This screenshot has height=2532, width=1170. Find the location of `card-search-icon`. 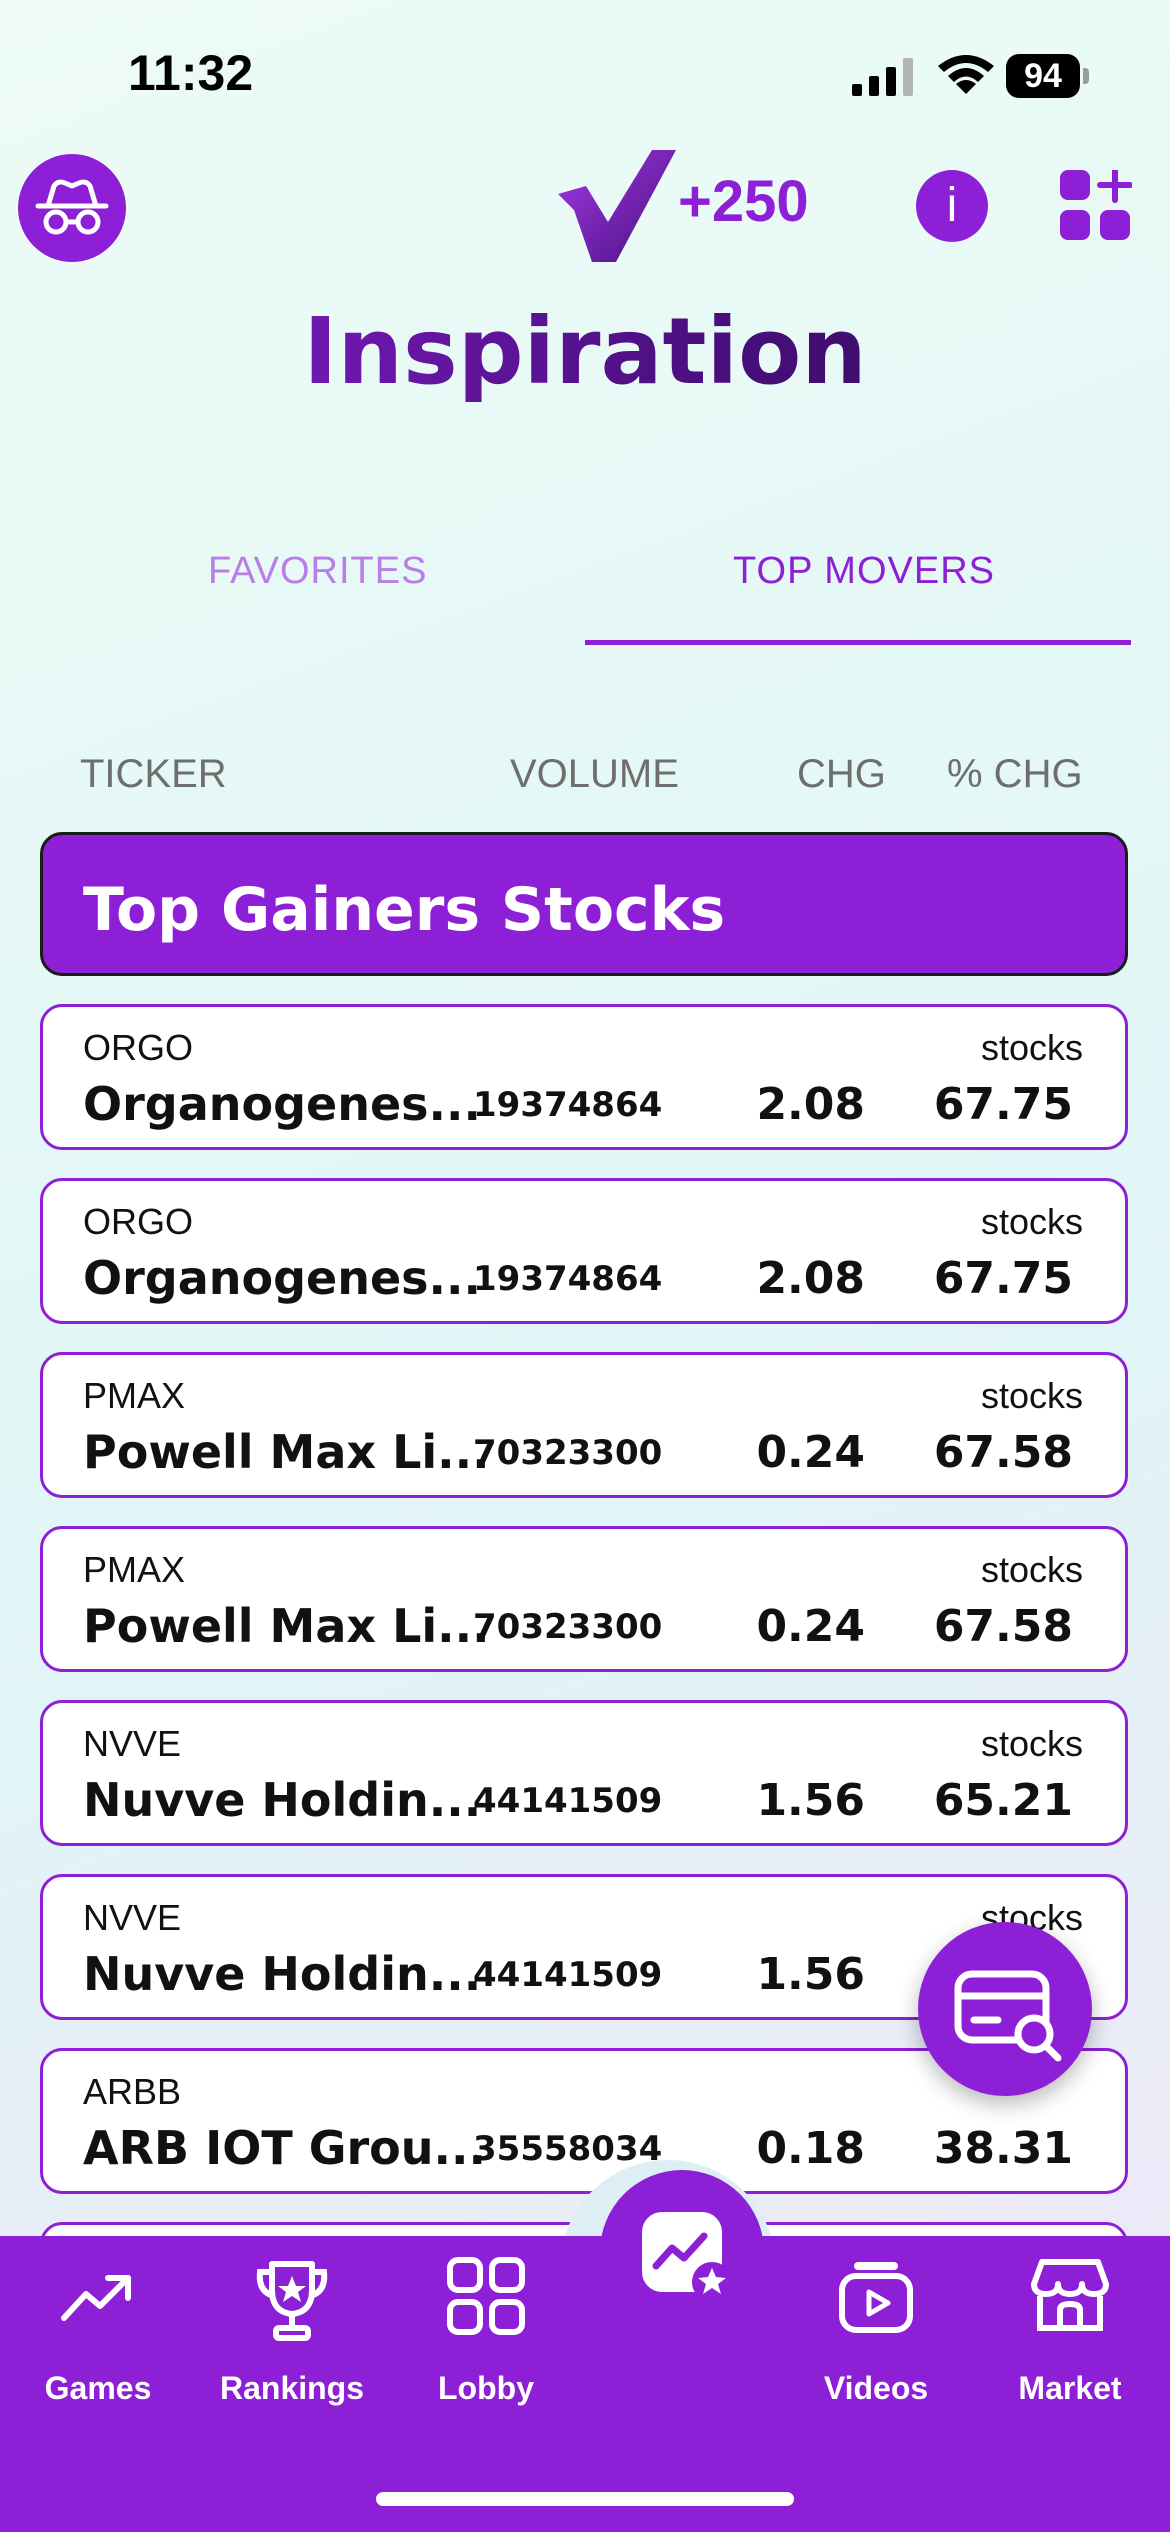

card-search-icon is located at coordinates (1008, 2016).